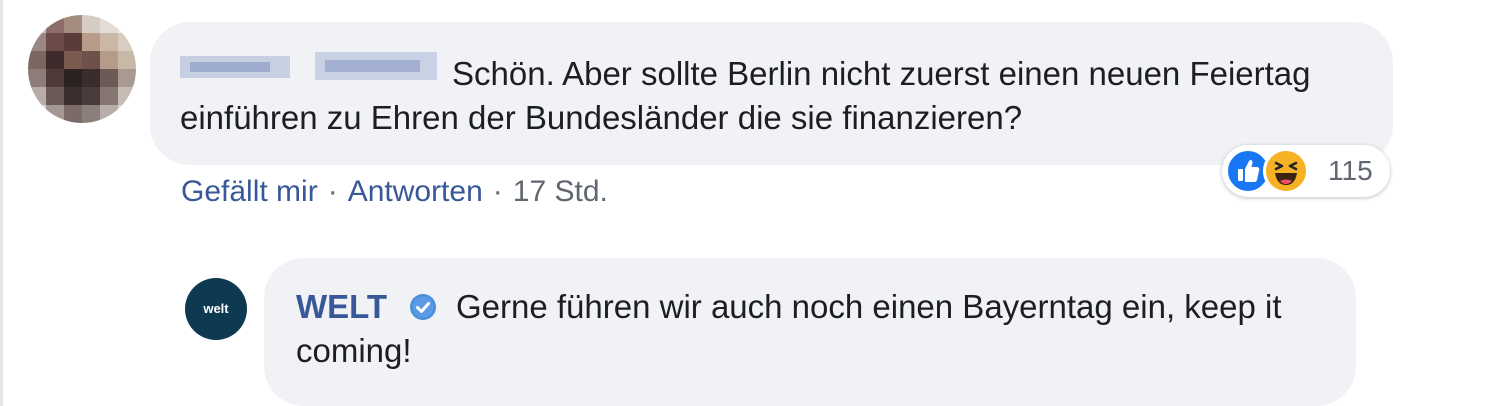  I want to click on reaction-count: 115, so click(1350, 170).